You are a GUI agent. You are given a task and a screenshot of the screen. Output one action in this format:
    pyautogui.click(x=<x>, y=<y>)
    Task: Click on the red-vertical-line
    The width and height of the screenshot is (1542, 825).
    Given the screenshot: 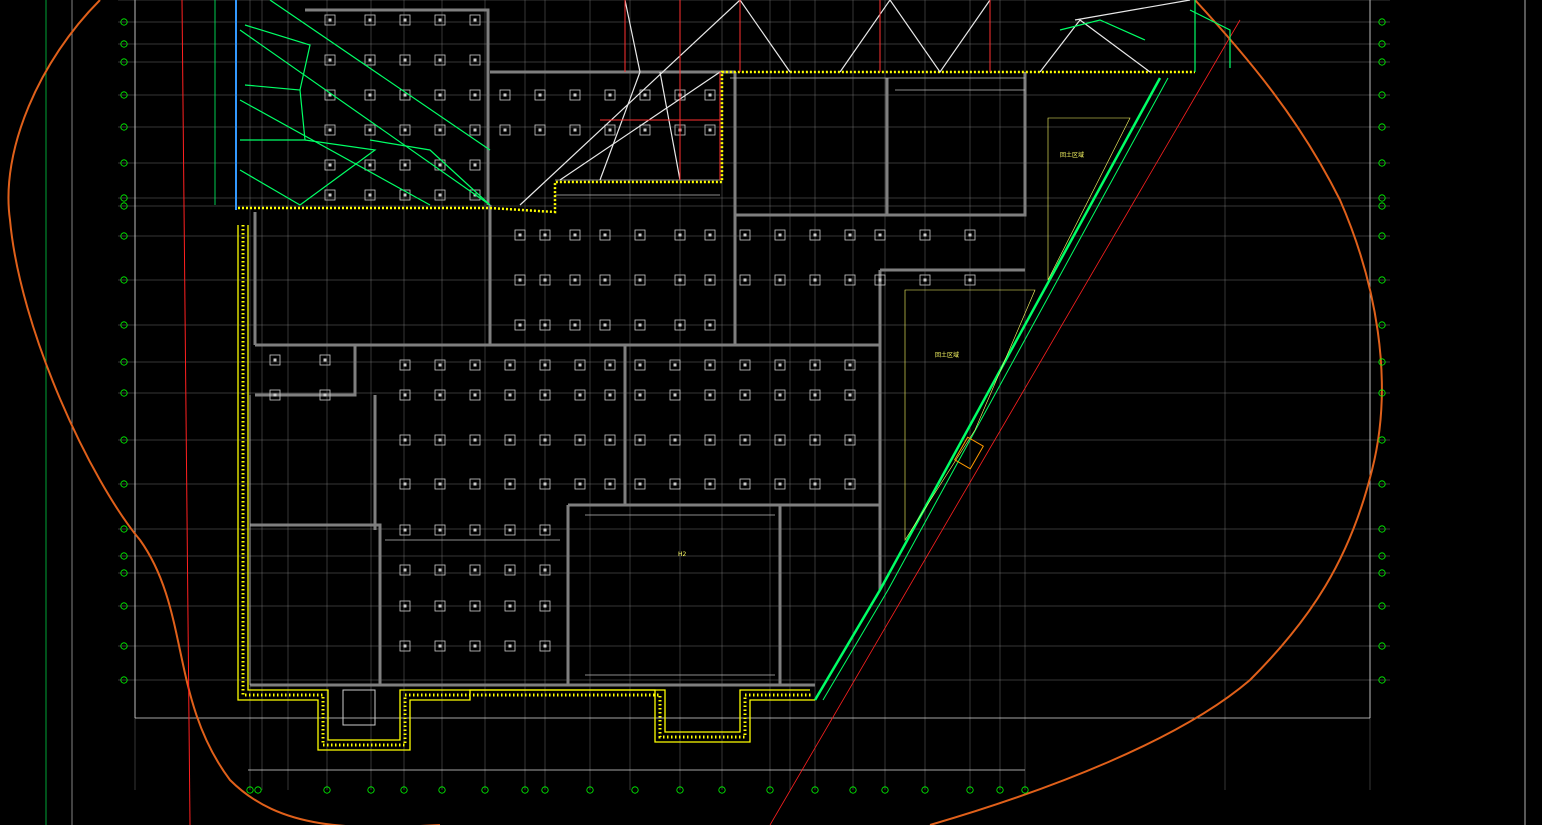 What is the action you would take?
    pyautogui.click(x=186, y=412)
    